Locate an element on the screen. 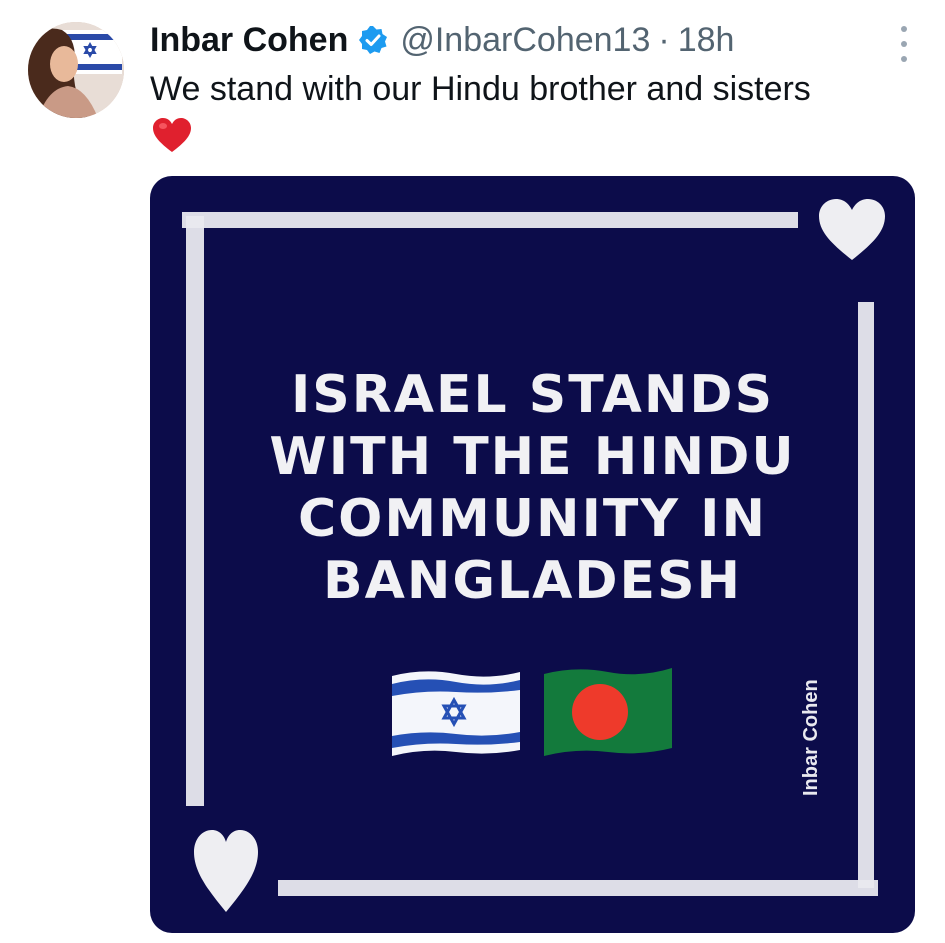  author-name: Inbar Cohen is located at coordinates (249, 40).